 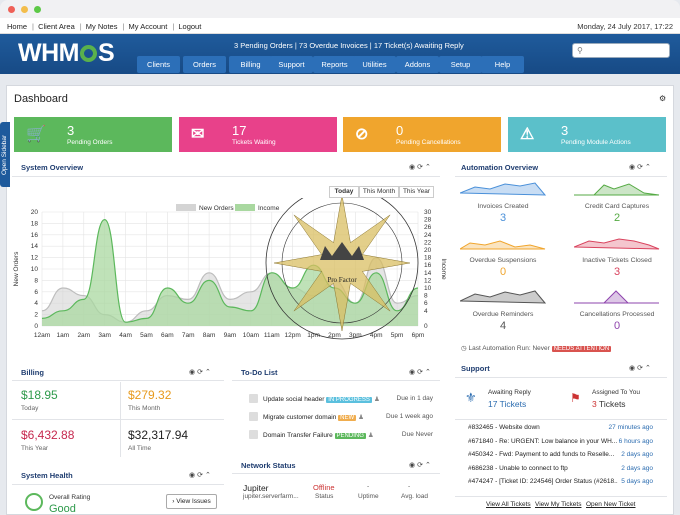 What do you see at coordinates (558, 504) in the screenshot?
I see `view-my-tickets-link: View My Tickets` at bounding box center [558, 504].